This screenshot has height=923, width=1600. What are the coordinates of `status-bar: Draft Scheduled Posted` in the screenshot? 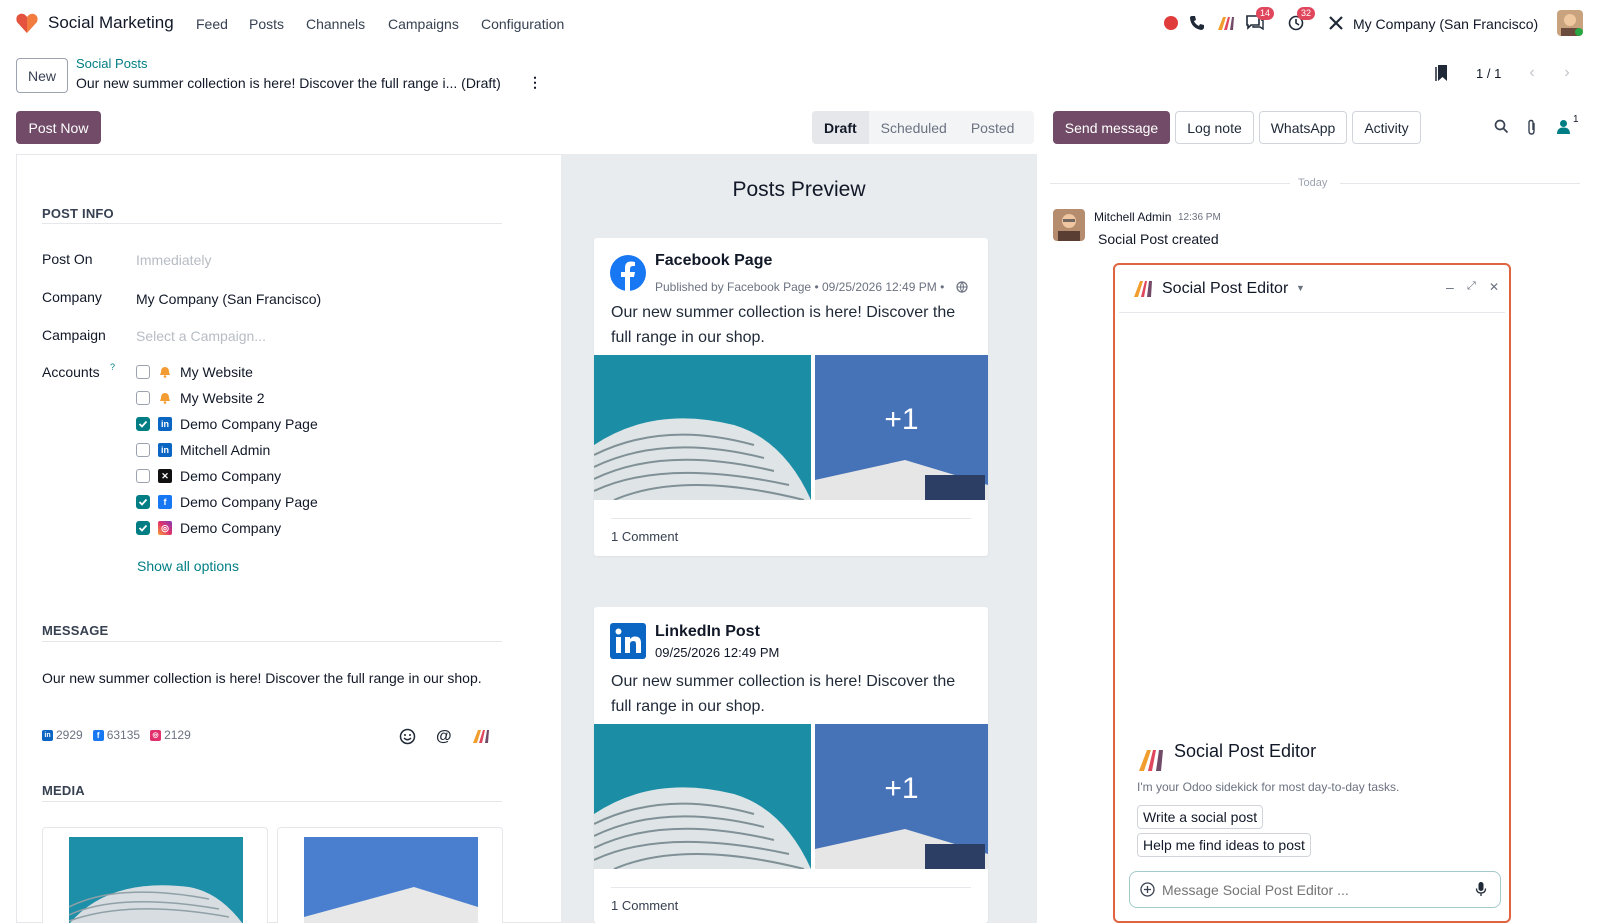 It's located at (923, 127).